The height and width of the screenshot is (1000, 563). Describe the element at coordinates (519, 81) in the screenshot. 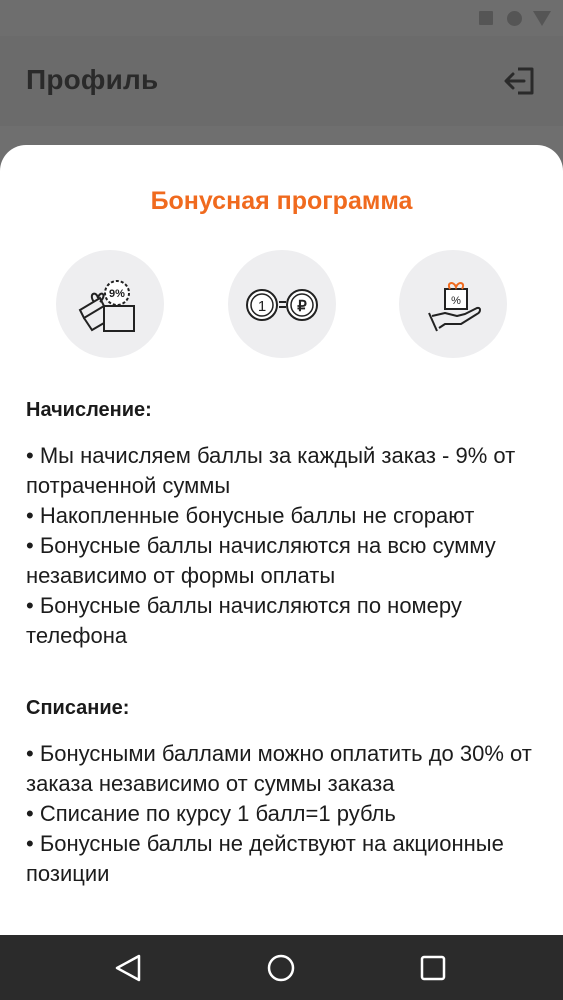

I see `logout-icon` at that location.